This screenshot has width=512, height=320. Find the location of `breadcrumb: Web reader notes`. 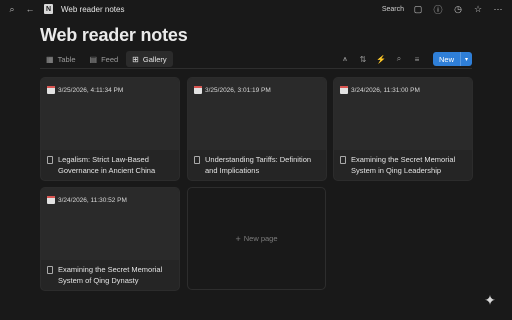

breadcrumb: Web reader notes is located at coordinates (92, 9).